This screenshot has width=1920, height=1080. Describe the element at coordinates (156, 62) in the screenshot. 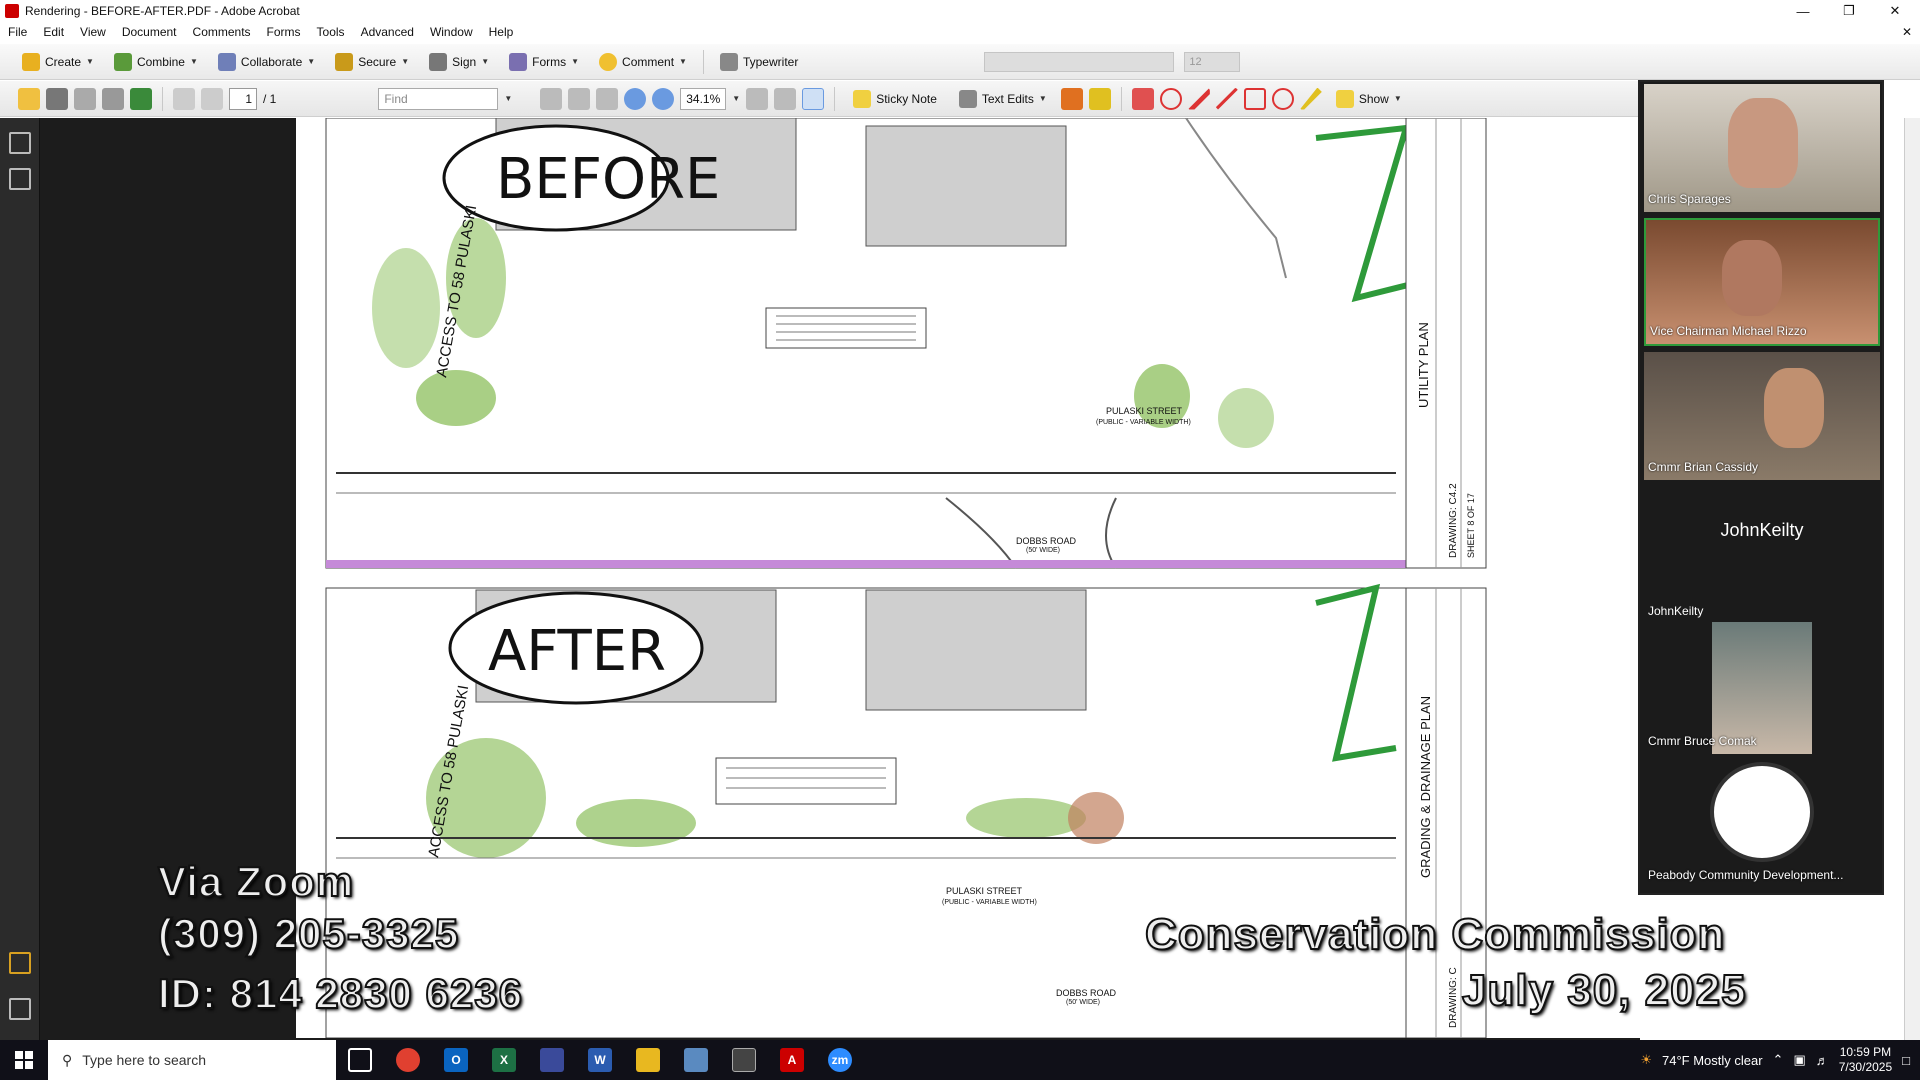

I see `combine-button: Combine ▼` at that location.